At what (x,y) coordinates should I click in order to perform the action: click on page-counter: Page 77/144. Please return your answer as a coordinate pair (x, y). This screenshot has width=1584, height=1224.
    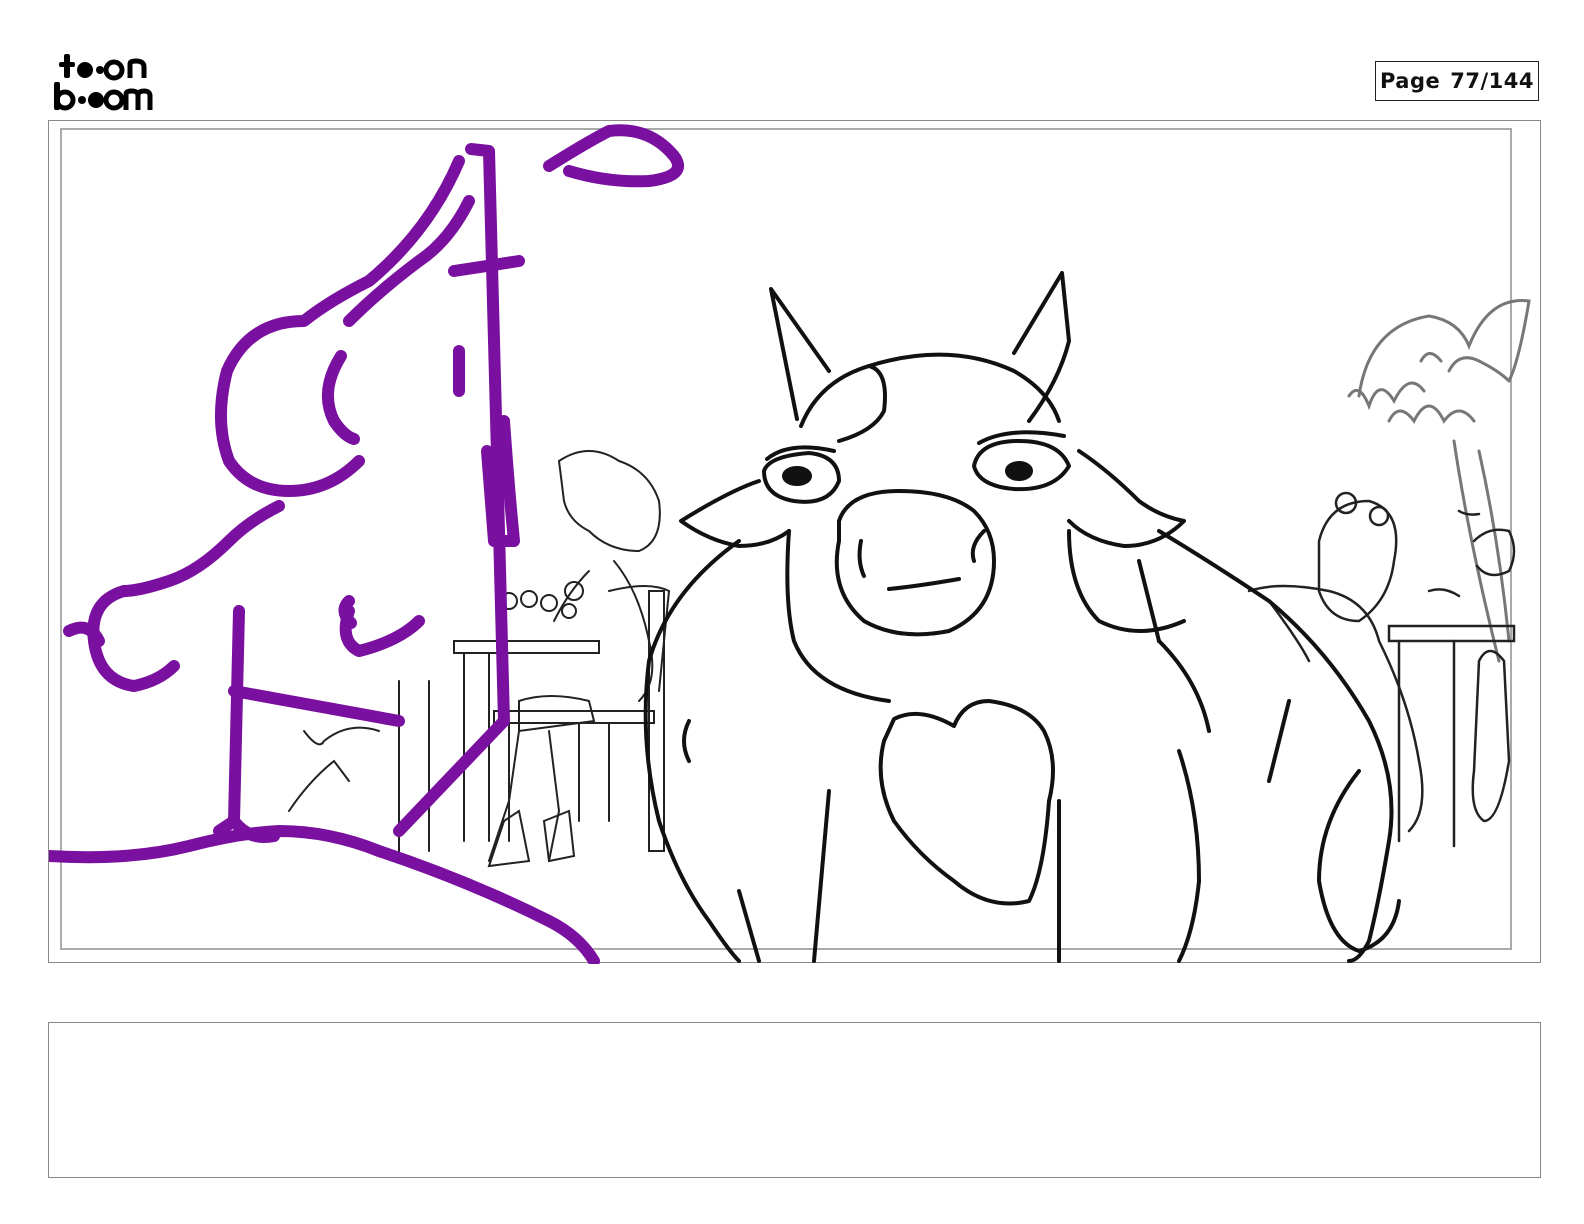
    Looking at the image, I should click on (1457, 81).